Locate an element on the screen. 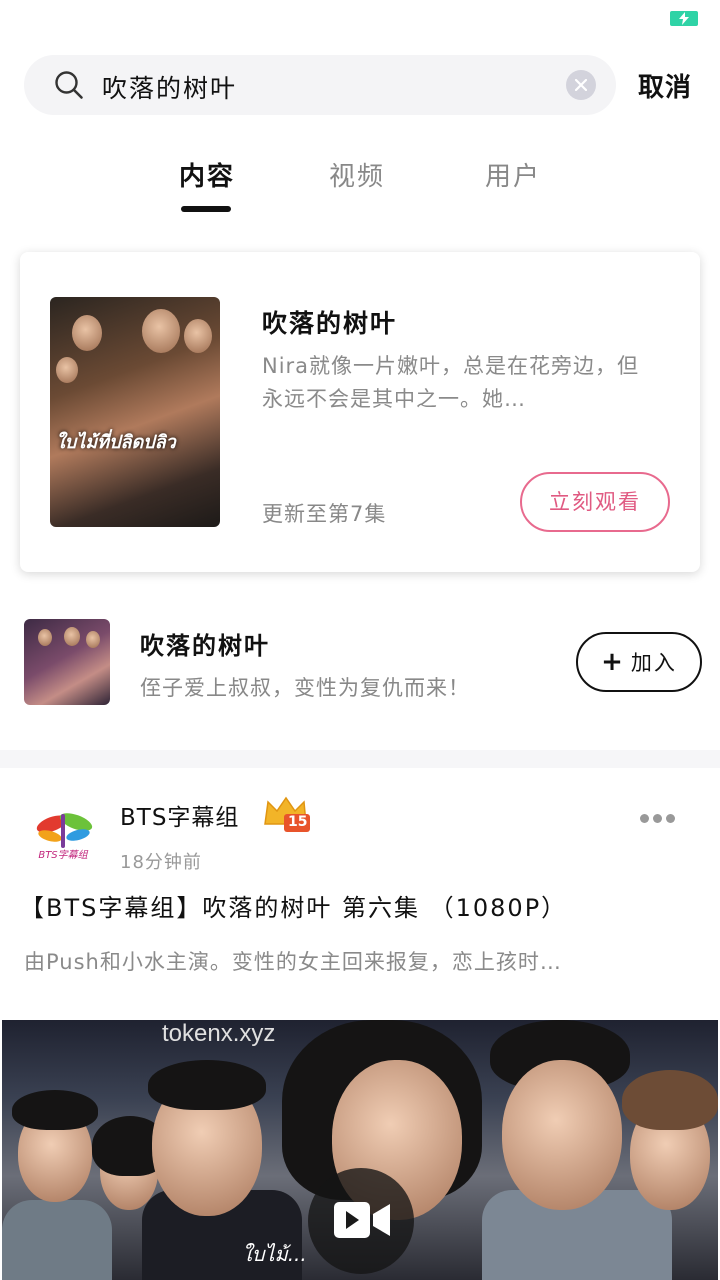  post-timestamp: 18分钟前 is located at coordinates (161, 862).